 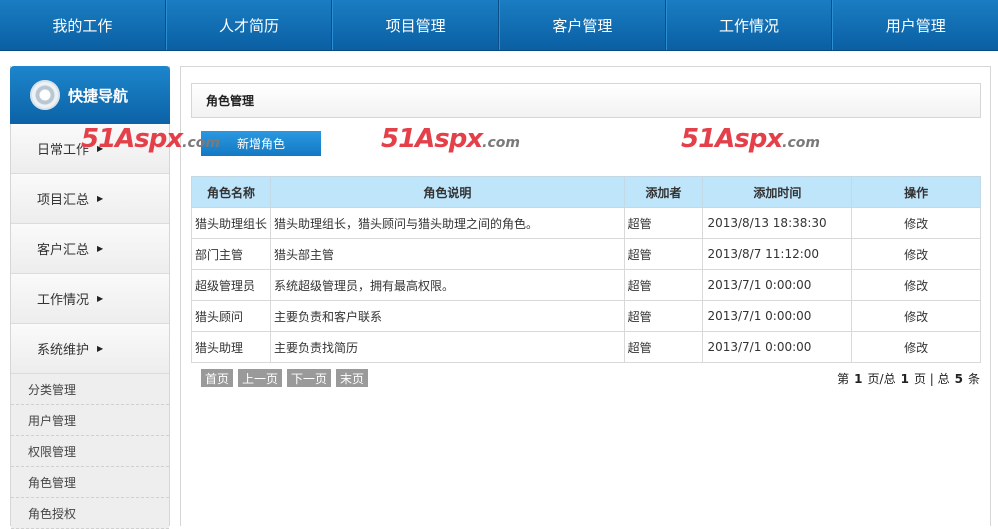 What do you see at coordinates (749, 25) in the screenshot?
I see `nav-tab-work-status: 工作情况` at bounding box center [749, 25].